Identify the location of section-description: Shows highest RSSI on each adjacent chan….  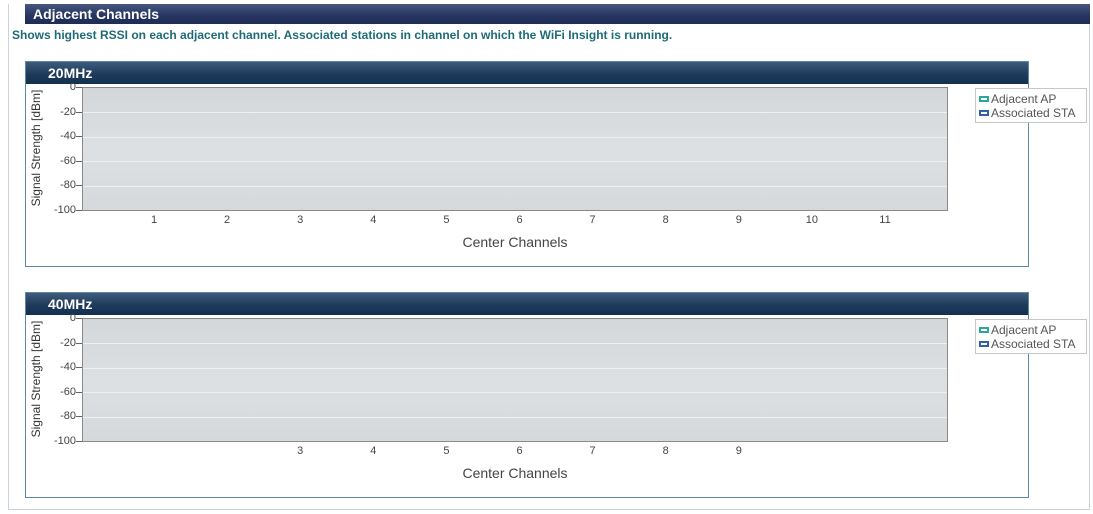
(342, 35).